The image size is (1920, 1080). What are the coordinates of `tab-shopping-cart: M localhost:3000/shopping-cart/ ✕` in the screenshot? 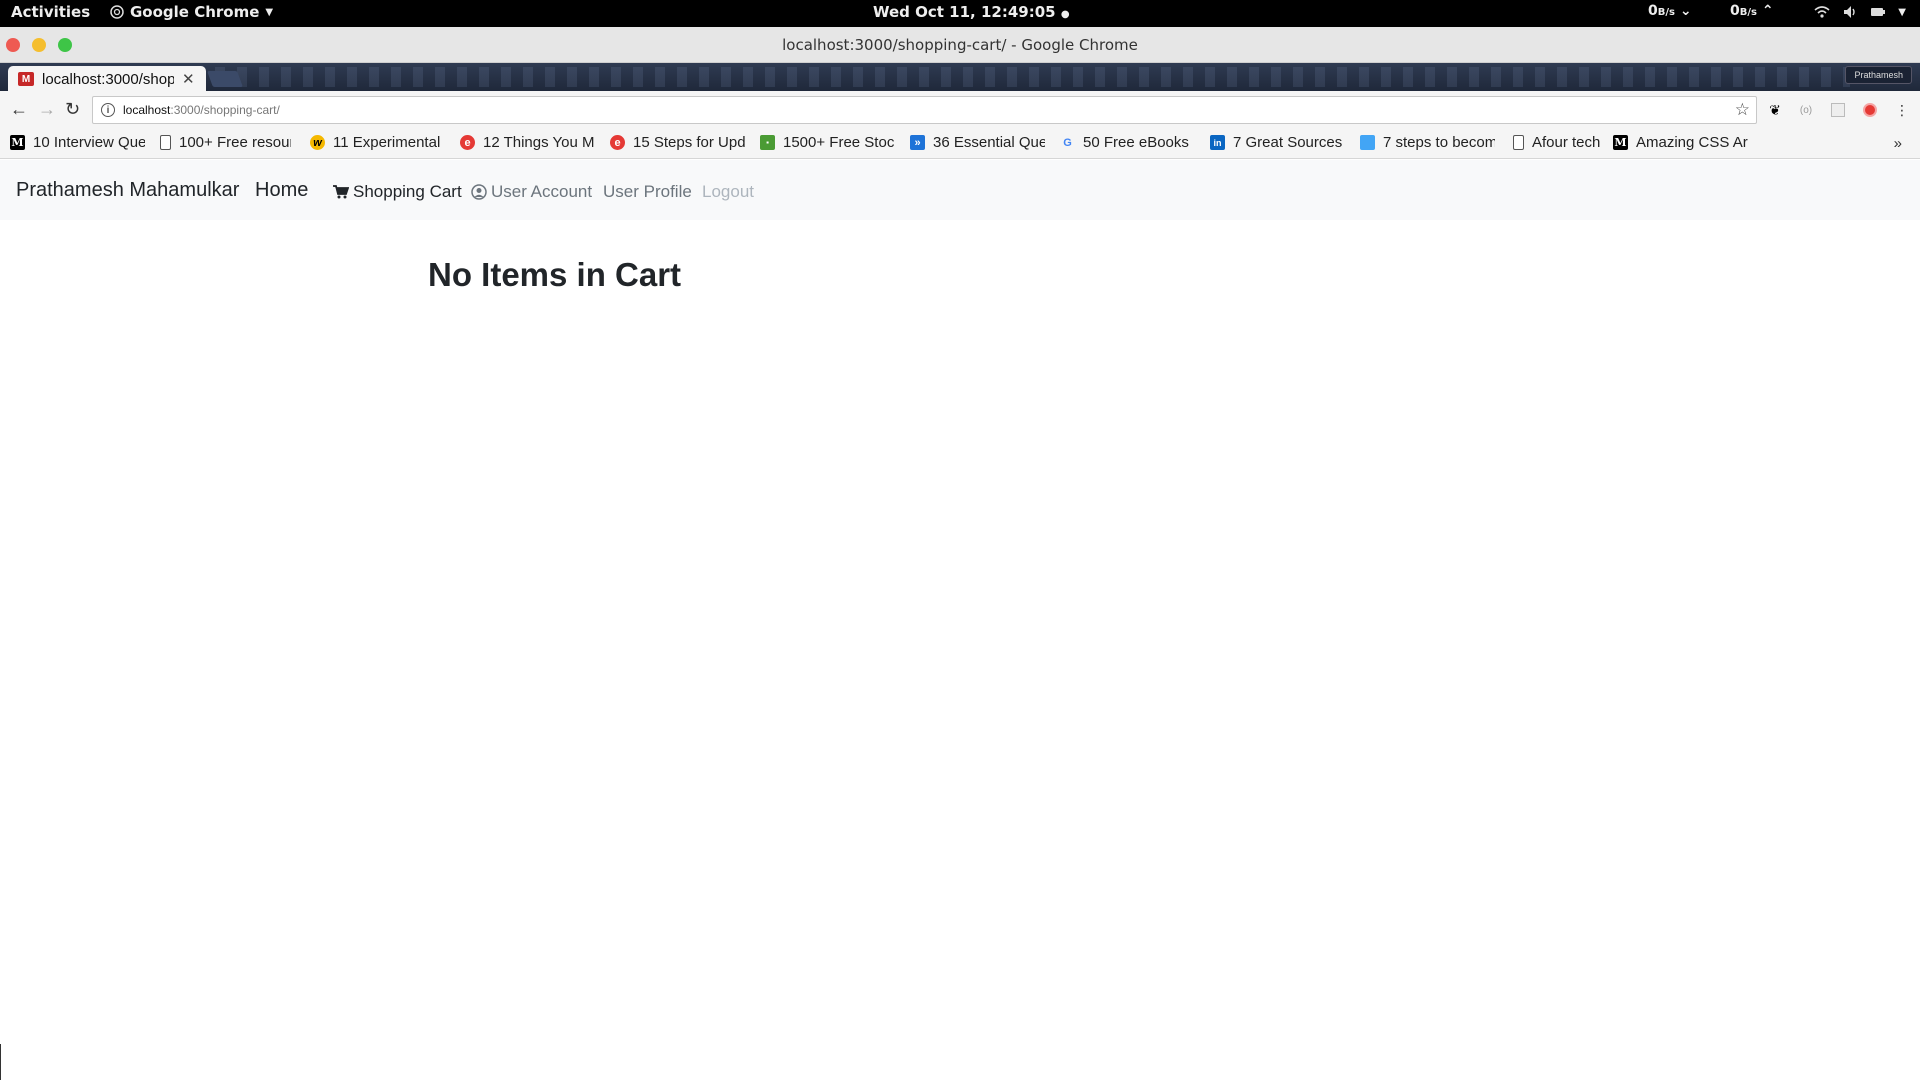 It's located at (107, 79).